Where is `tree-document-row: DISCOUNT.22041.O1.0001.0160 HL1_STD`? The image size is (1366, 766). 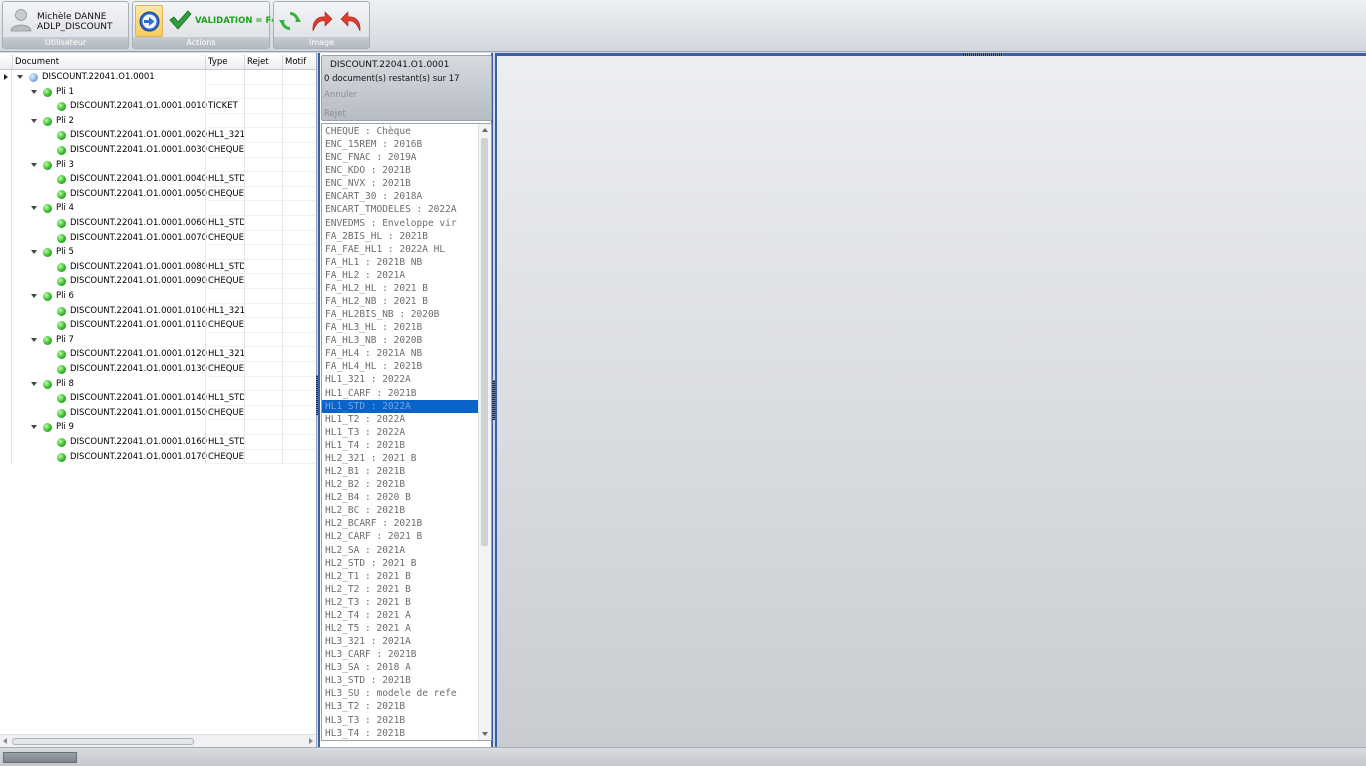
tree-document-row: DISCOUNT.22041.O1.0001.0160 HL1_STD is located at coordinates (158, 442).